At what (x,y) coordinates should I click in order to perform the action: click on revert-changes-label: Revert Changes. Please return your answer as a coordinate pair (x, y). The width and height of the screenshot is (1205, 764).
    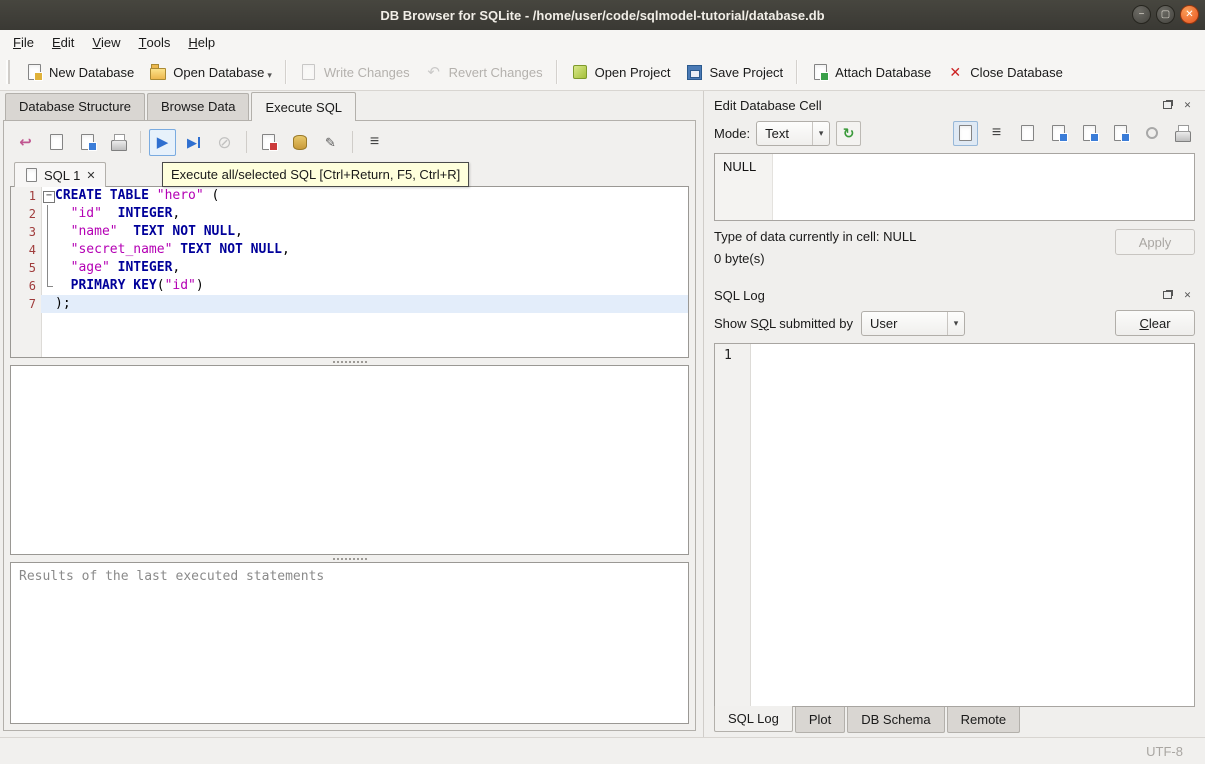
    Looking at the image, I should click on (495, 72).